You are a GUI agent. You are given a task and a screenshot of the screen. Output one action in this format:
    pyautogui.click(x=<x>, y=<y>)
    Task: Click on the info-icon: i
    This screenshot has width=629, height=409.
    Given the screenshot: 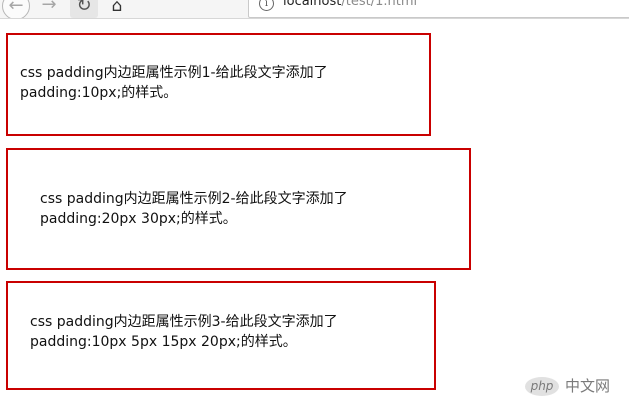 What is the action you would take?
    pyautogui.click(x=266, y=5)
    